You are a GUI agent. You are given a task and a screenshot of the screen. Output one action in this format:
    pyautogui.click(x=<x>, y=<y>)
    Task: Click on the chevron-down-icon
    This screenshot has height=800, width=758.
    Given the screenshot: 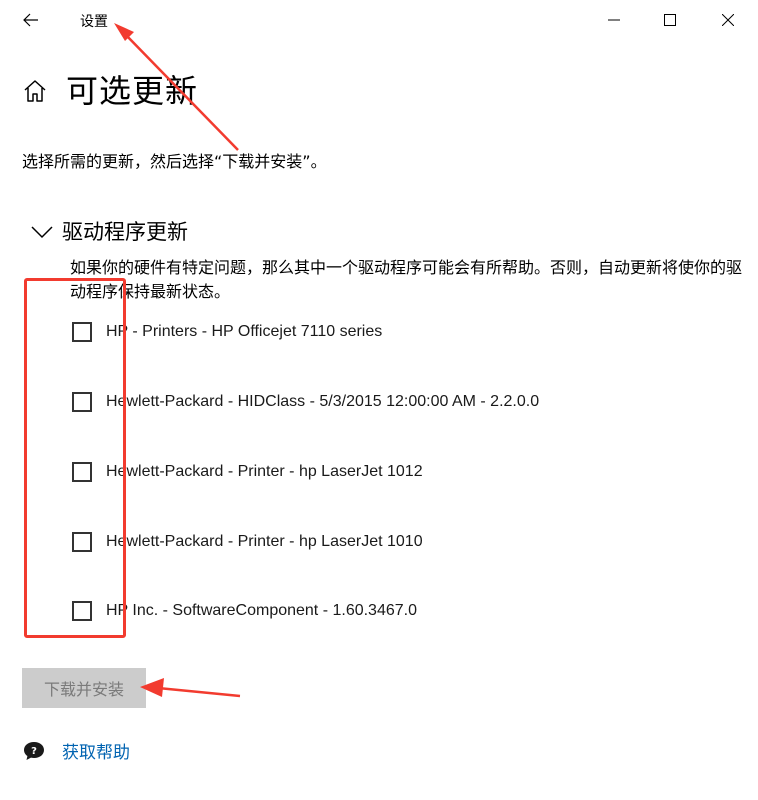 What is the action you would take?
    pyautogui.click(x=42, y=232)
    